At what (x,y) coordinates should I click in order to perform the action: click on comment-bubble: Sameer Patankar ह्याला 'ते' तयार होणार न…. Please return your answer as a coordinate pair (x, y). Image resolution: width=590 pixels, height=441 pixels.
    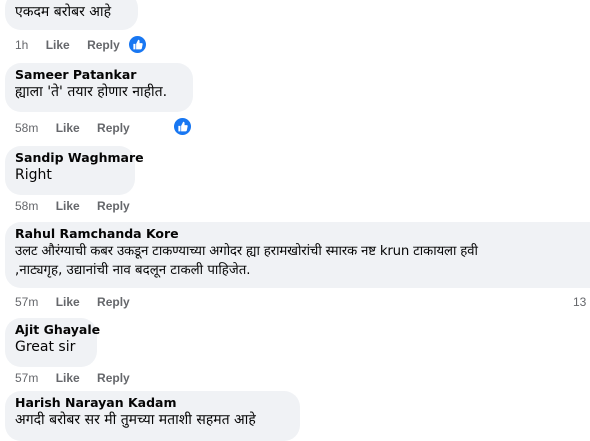
    Looking at the image, I should click on (99, 87).